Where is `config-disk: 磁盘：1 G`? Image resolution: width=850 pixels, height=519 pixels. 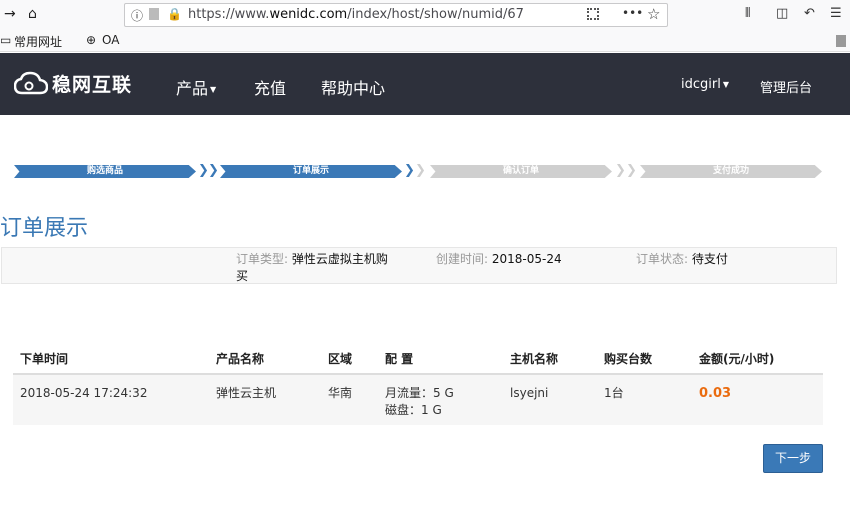 config-disk: 磁盘：1 G is located at coordinates (413, 410).